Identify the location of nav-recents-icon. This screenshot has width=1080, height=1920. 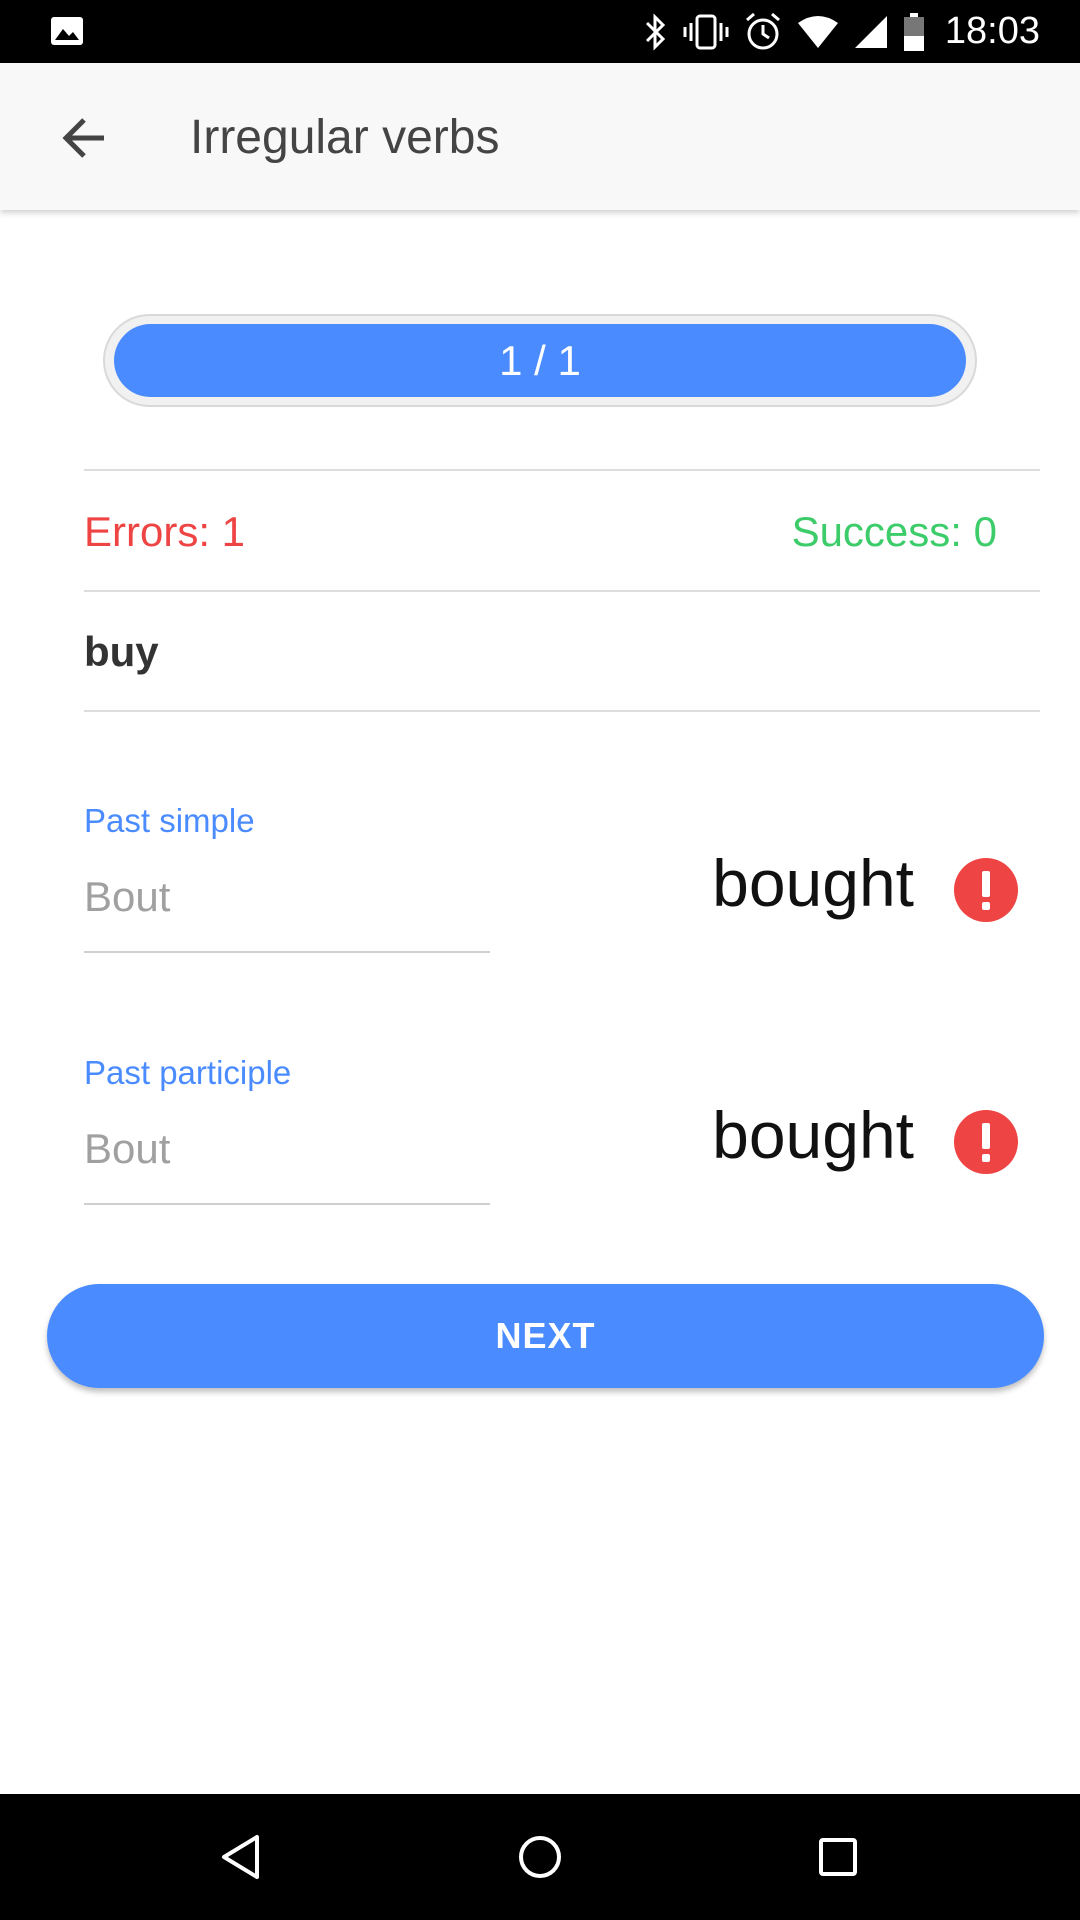
(838, 1857).